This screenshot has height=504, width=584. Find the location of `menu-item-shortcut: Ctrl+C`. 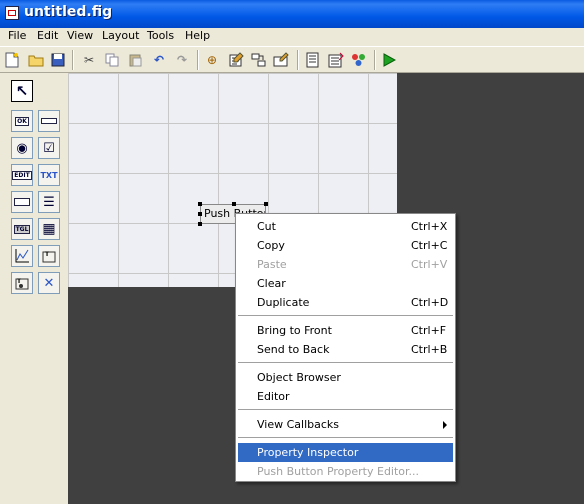

menu-item-shortcut: Ctrl+C is located at coordinates (429, 245).